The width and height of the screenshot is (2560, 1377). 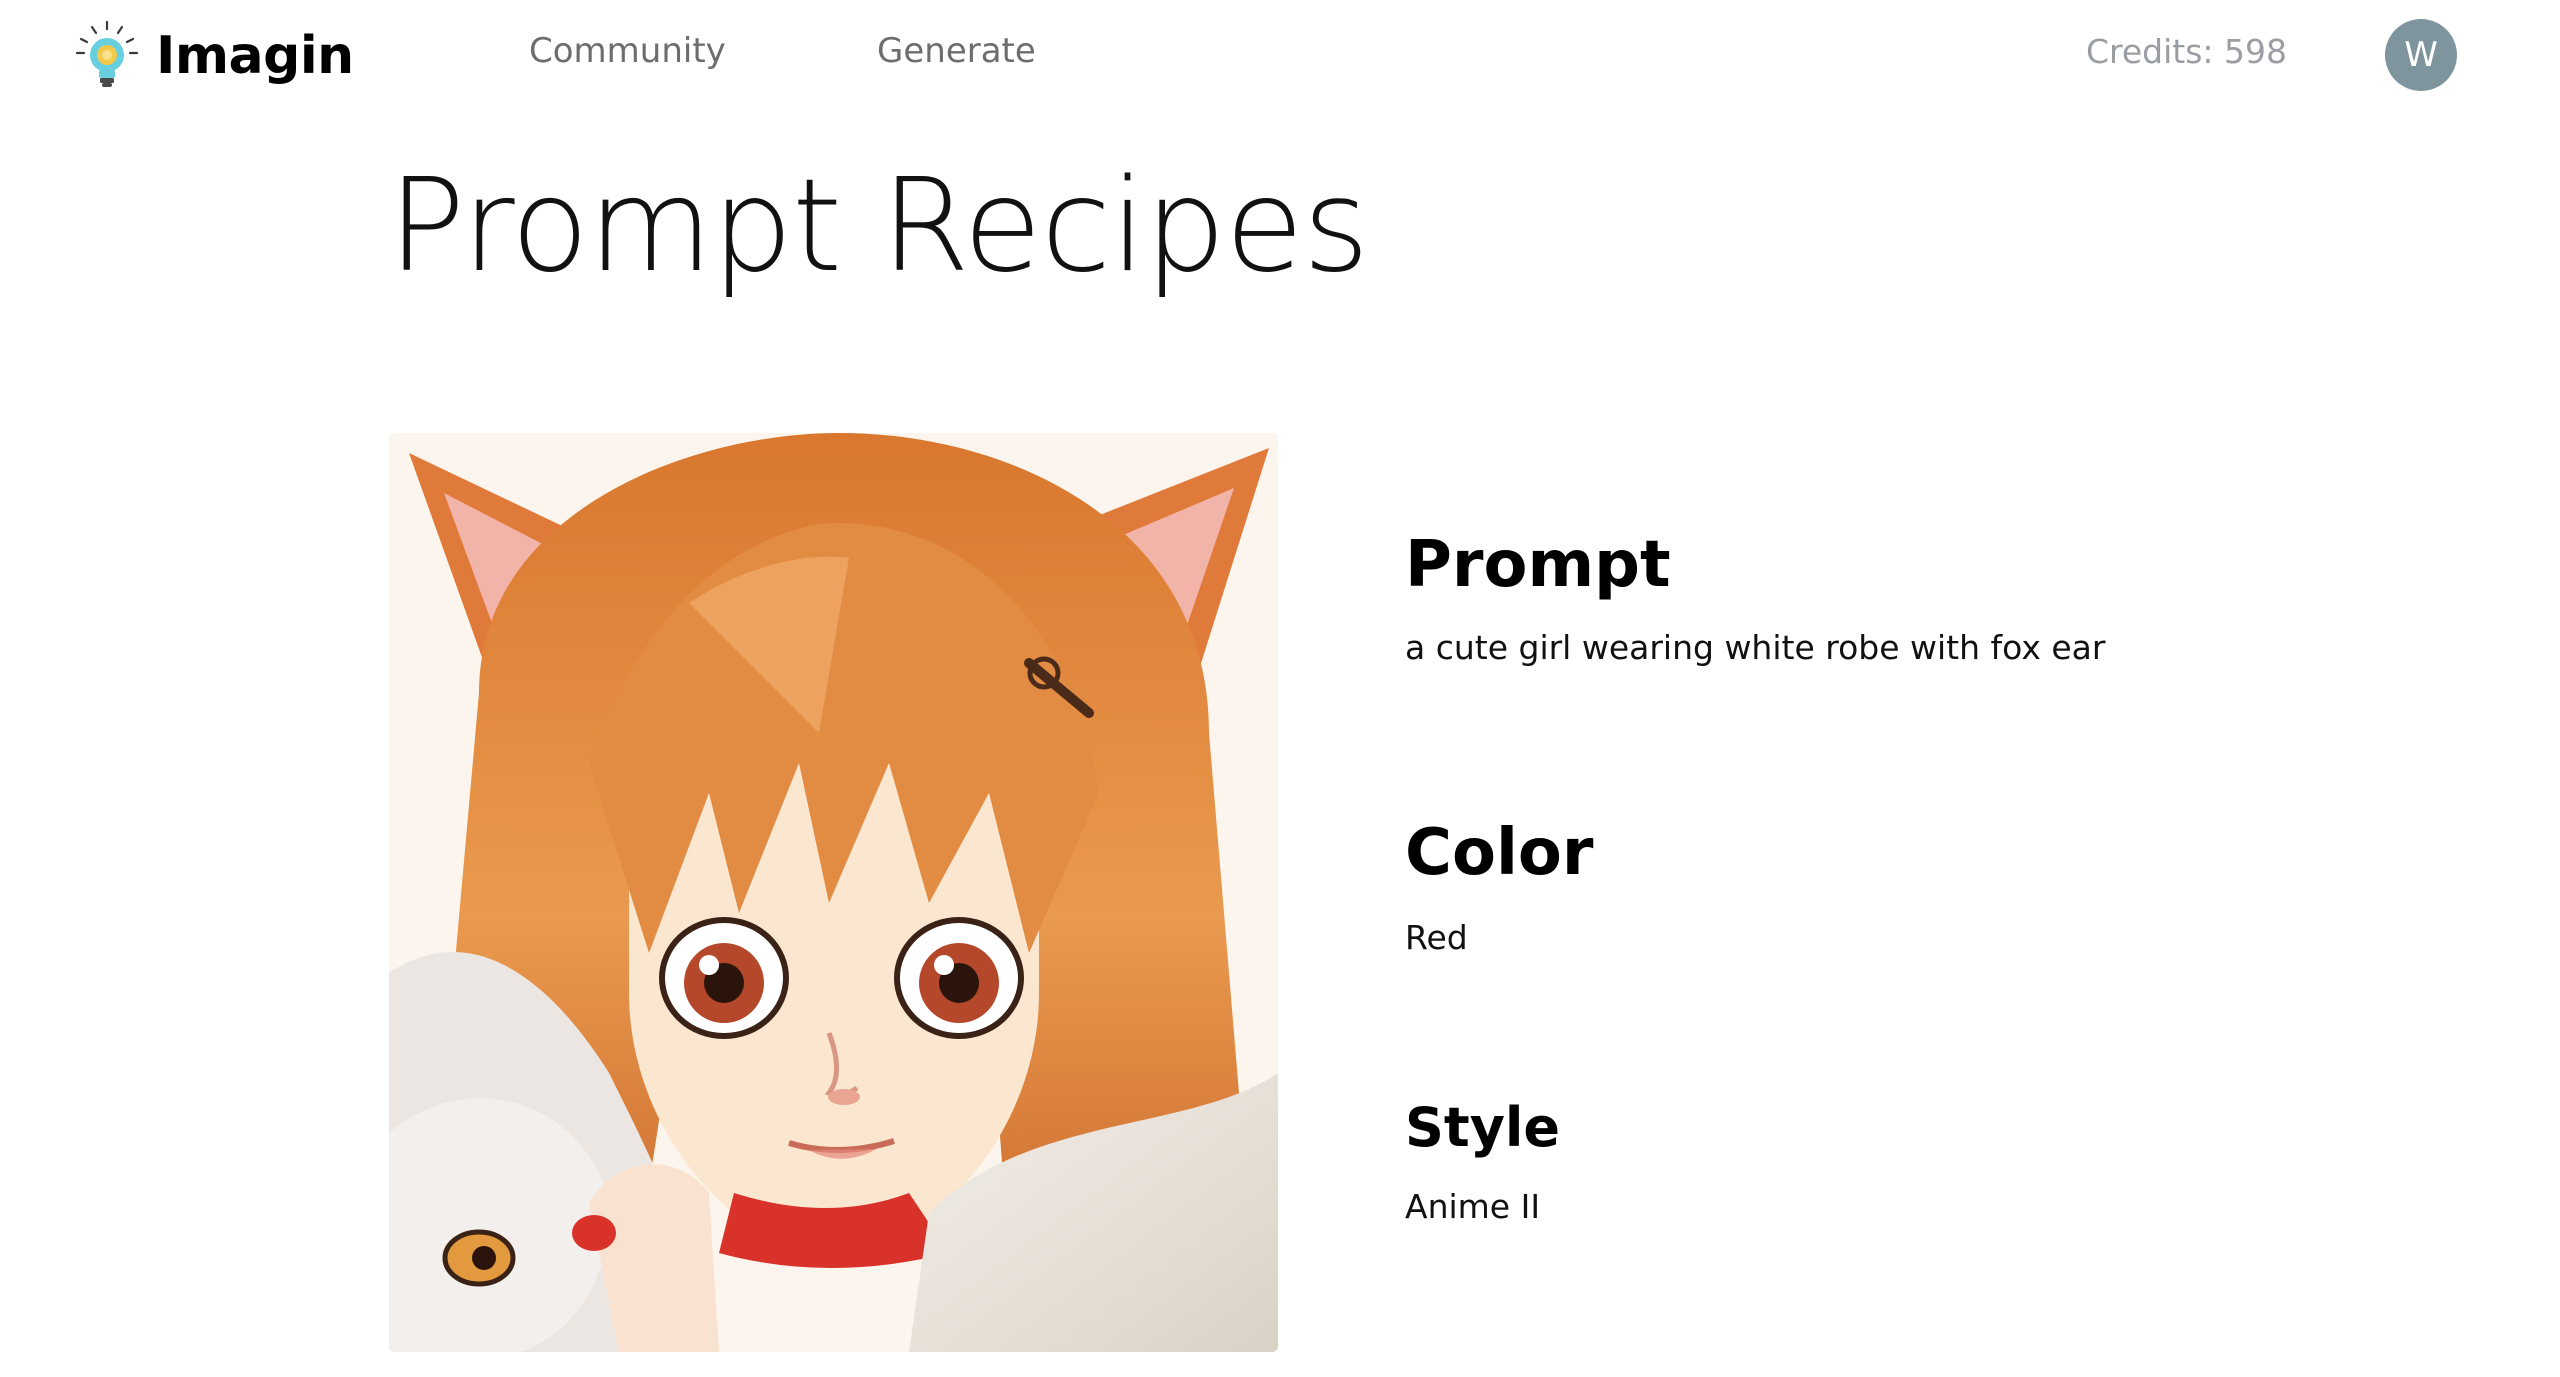 I want to click on credits-counter: Credits: 598, so click(x=2186, y=51).